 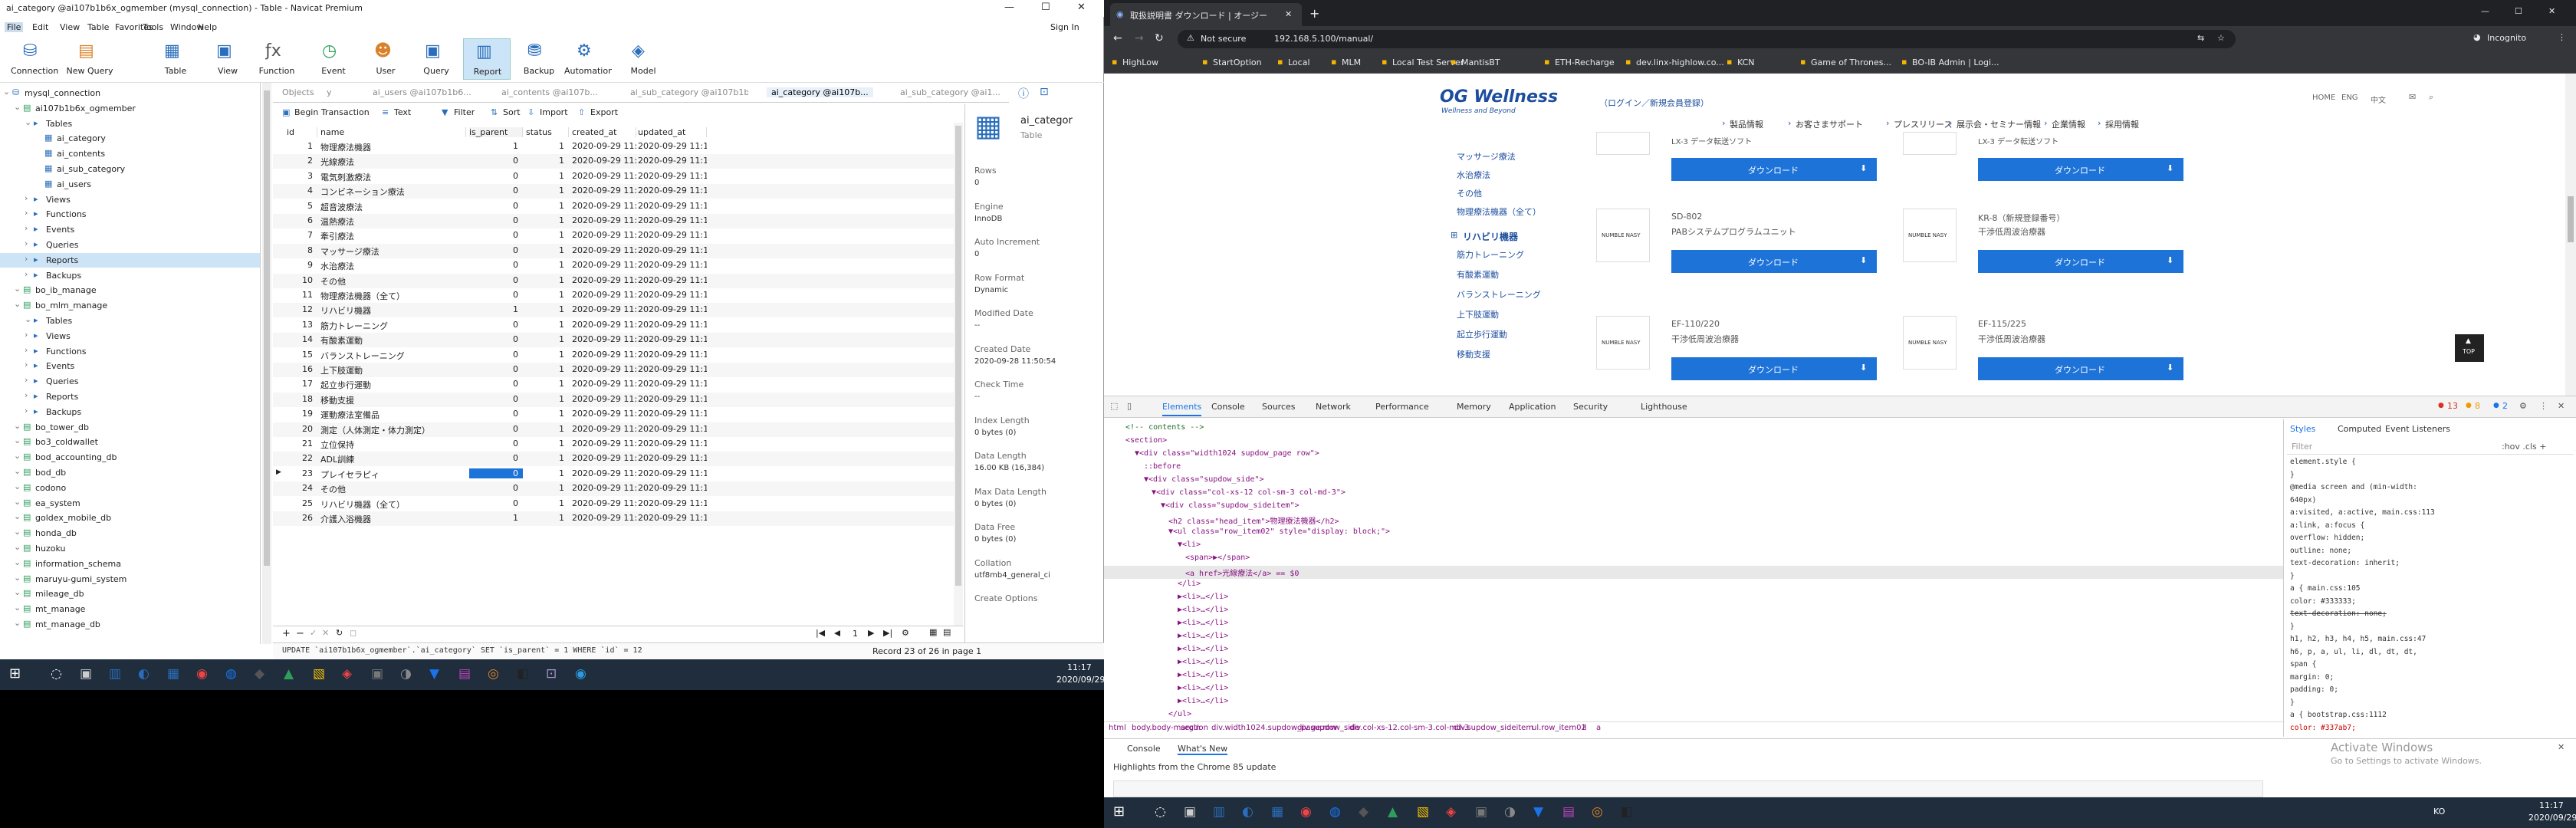 What do you see at coordinates (539, 59) in the screenshot?
I see `toolbar-backup-button: ⛃ Backup` at bounding box center [539, 59].